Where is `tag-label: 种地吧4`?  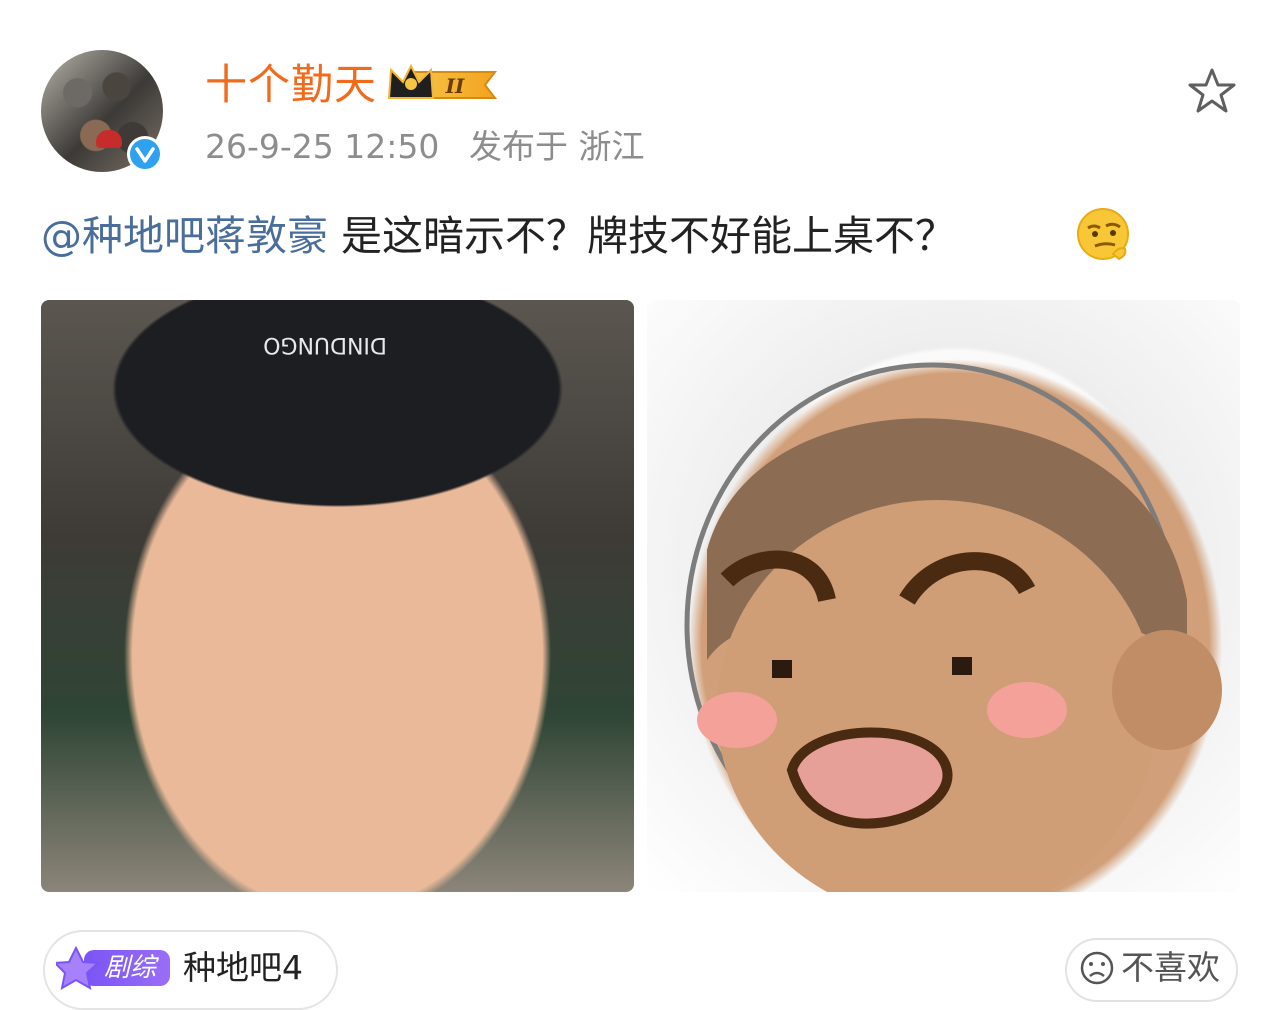
tag-label: 种地吧4 is located at coordinates (243, 968).